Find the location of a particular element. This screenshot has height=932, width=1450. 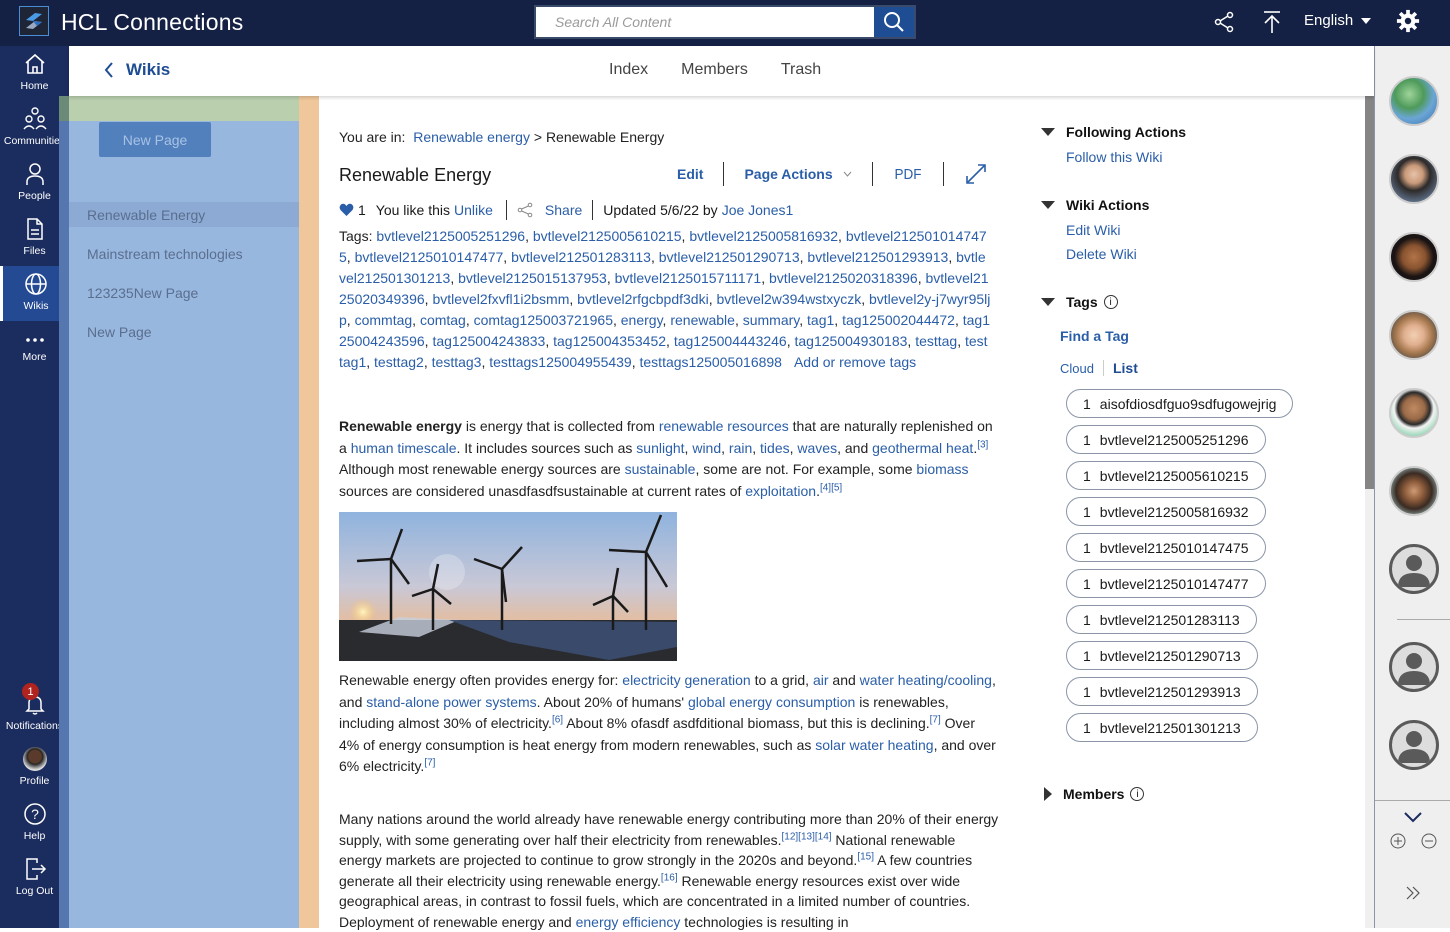

expand-rail-icon is located at coordinates (1413, 893).